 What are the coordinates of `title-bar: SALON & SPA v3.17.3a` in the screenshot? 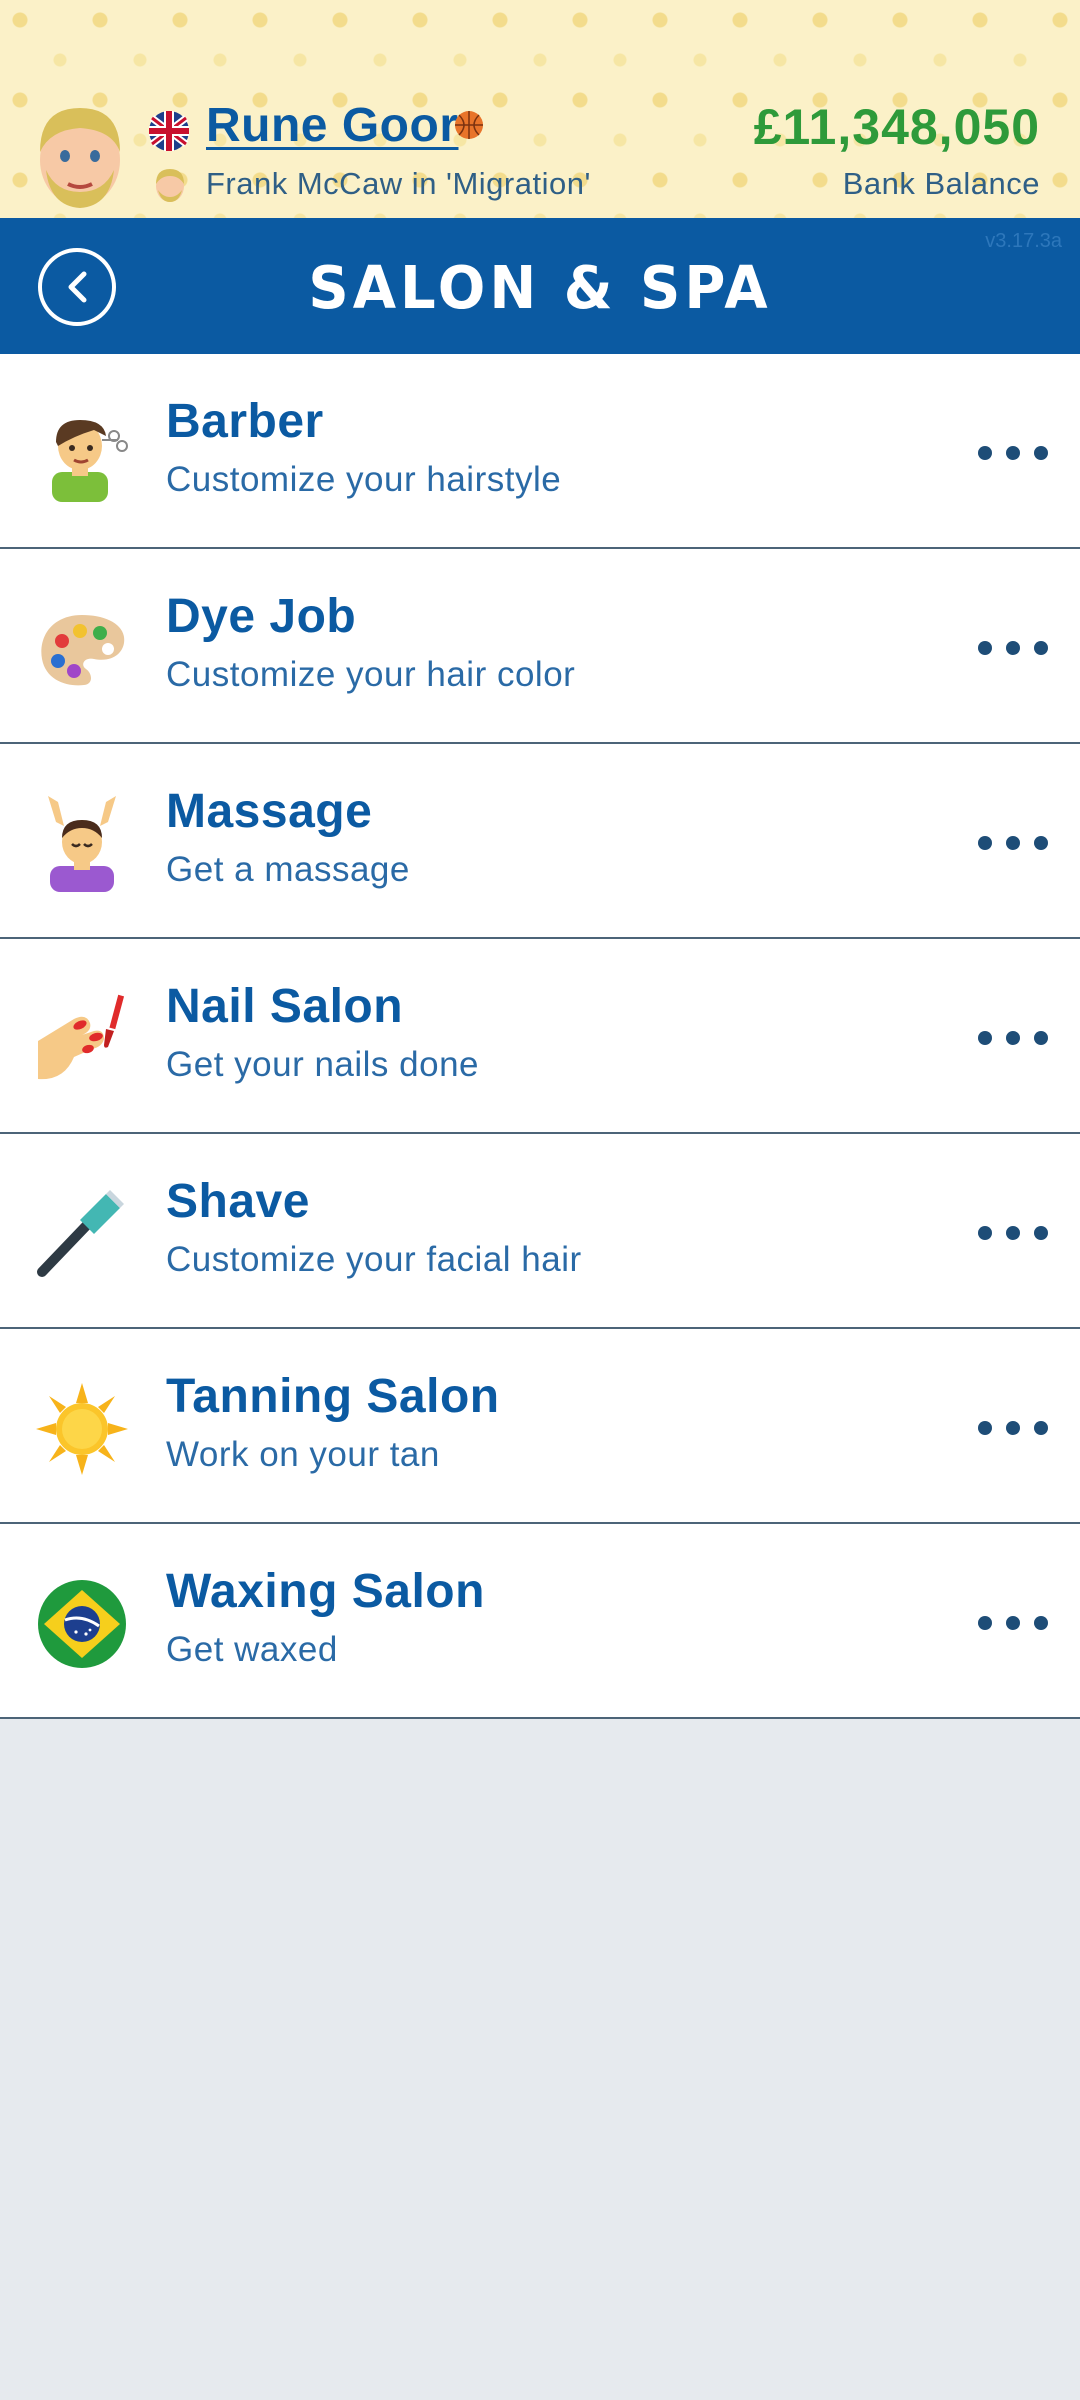 It's located at (540, 286).